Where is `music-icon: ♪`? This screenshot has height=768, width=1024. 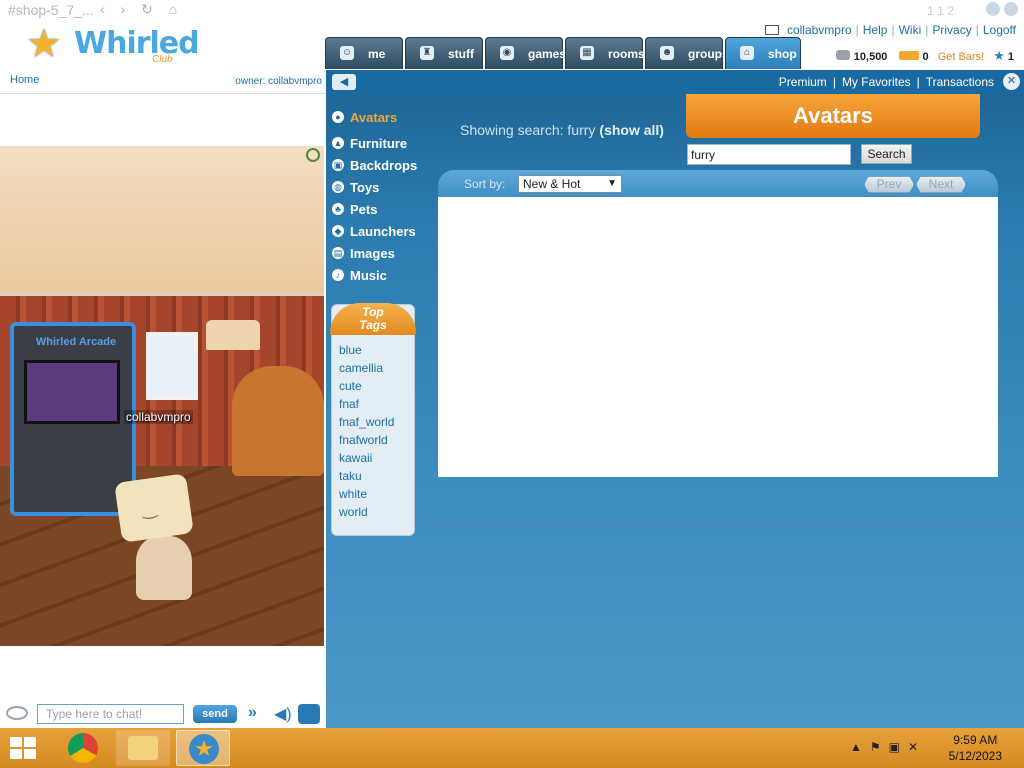
music-icon: ♪ is located at coordinates (338, 275).